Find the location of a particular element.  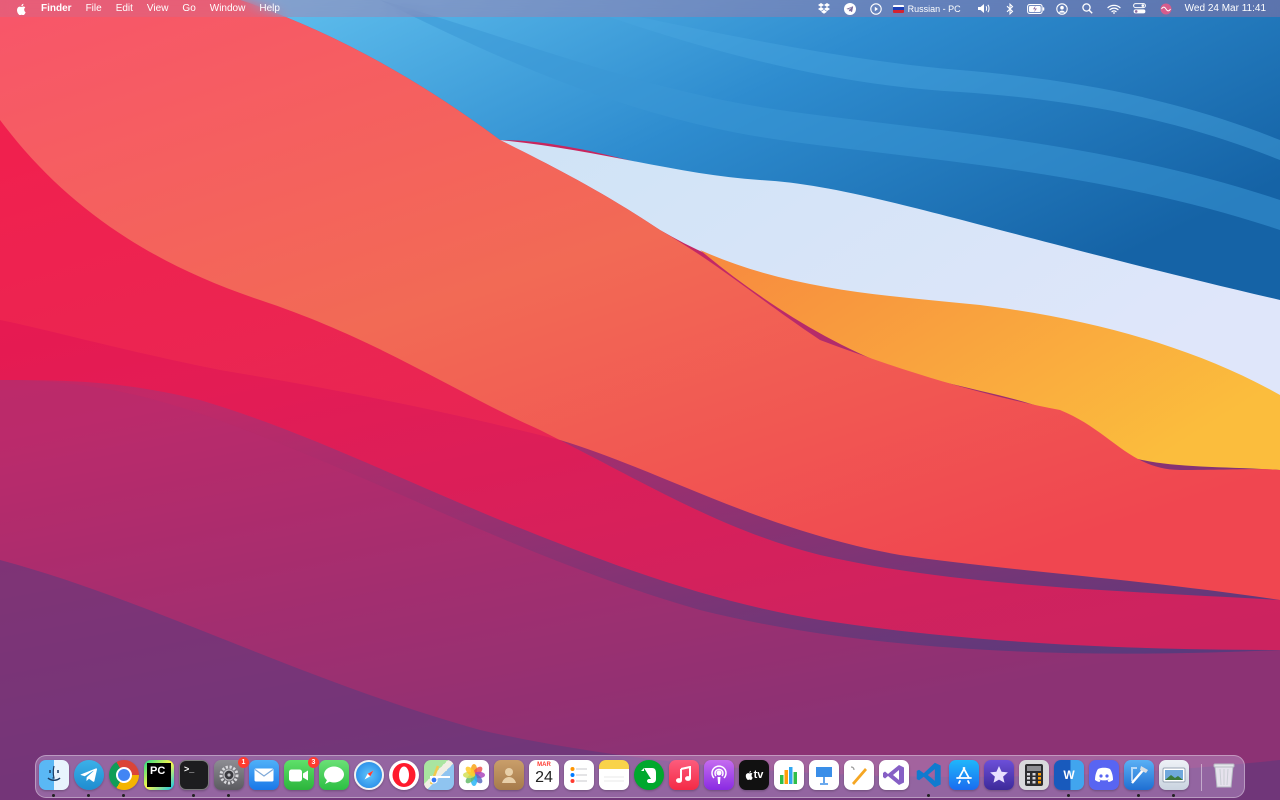

menu-view: View is located at coordinates (158, 8).